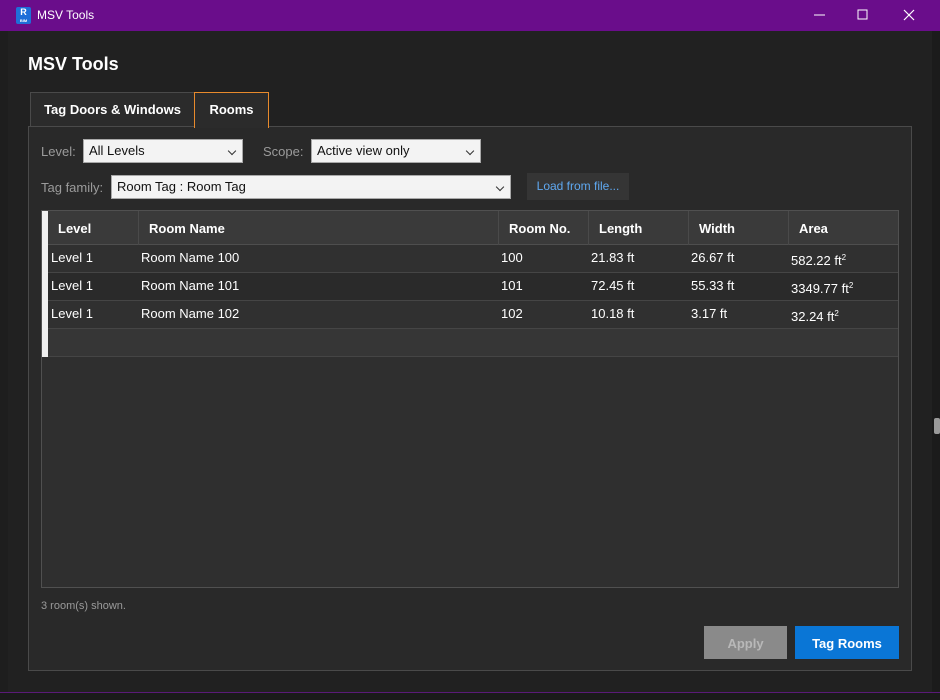  What do you see at coordinates (163, 151) in the screenshot?
I see `level-dropdown: All Levels` at bounding box center [163, 151].